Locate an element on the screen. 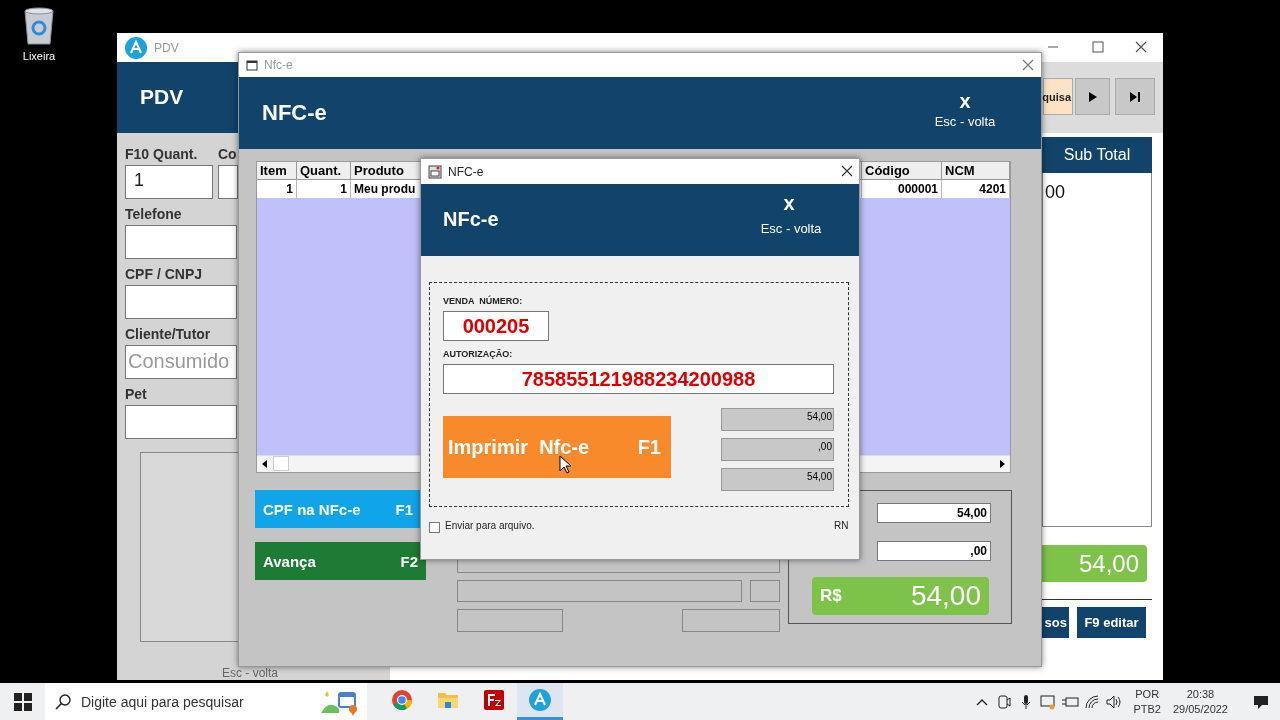  shortcut-button: Avança F2 is located at coordinates (340, 561).